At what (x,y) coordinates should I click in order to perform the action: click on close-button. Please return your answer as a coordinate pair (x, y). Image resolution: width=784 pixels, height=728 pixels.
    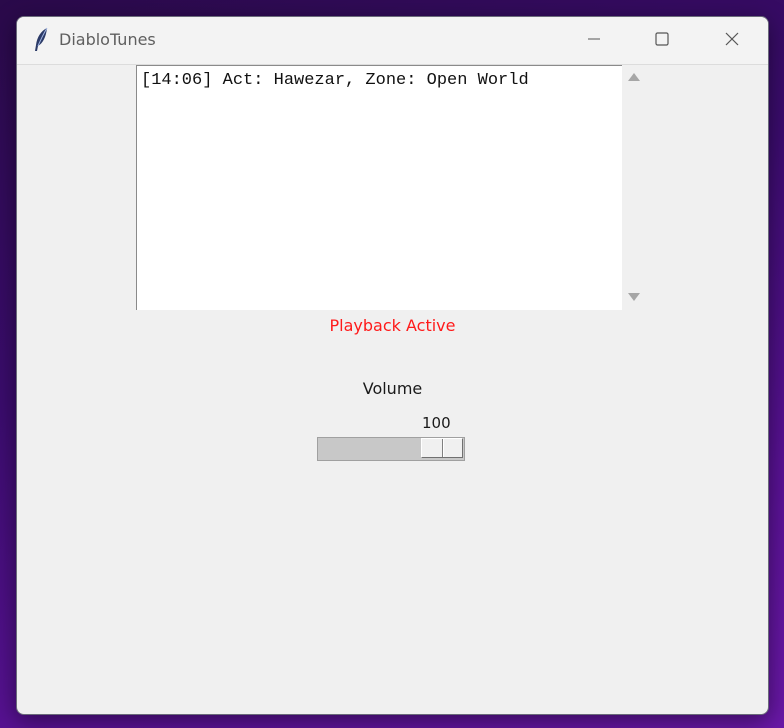
    Looking at the image, I should click on (732, 40).